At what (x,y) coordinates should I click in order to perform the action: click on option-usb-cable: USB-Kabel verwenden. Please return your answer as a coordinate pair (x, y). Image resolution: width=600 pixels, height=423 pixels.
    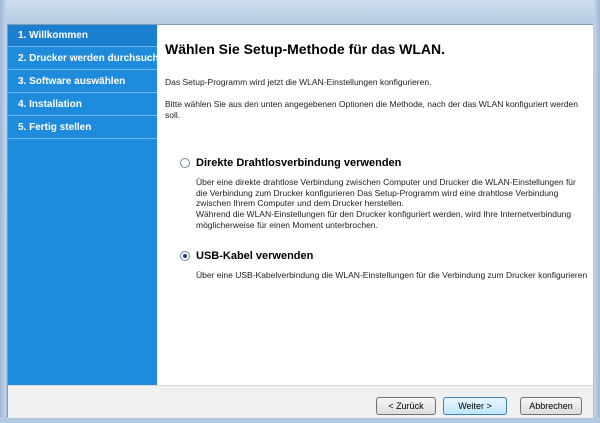
    Looking at the image, I should click on (246, 256).